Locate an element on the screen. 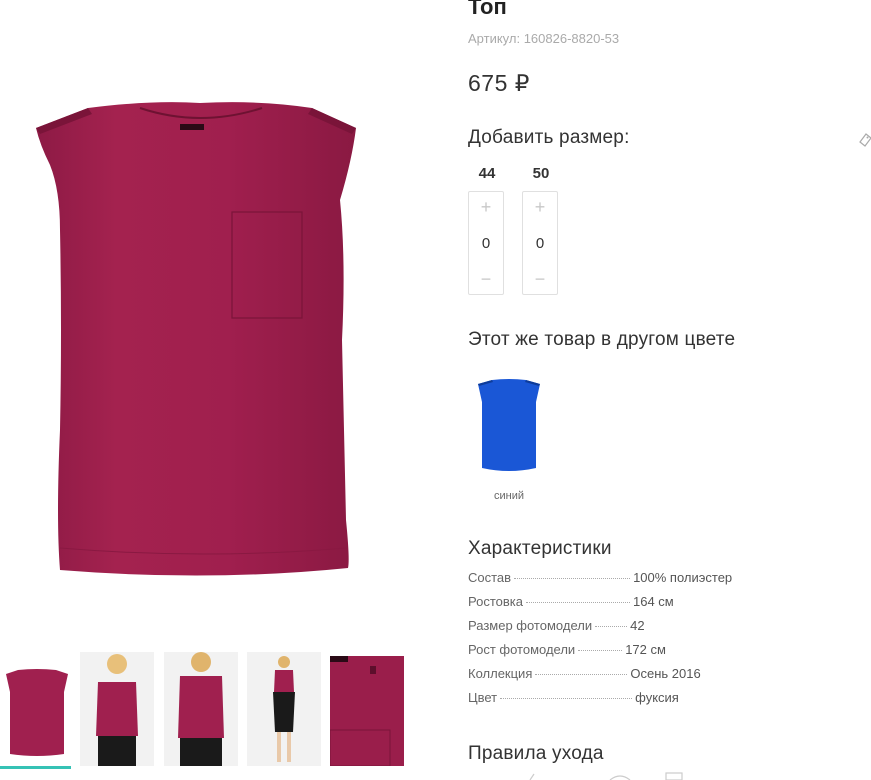  care-heading: Правила ухода is located at coordinates (536, 753).